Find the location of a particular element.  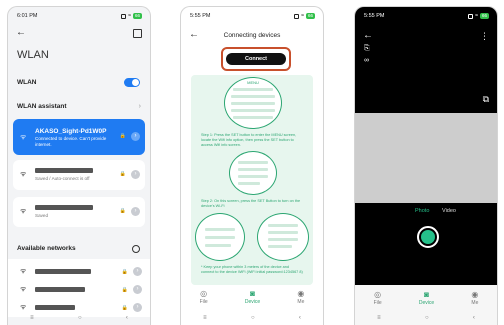

phone-wifi-illustration is located at coordinates (220, 237).